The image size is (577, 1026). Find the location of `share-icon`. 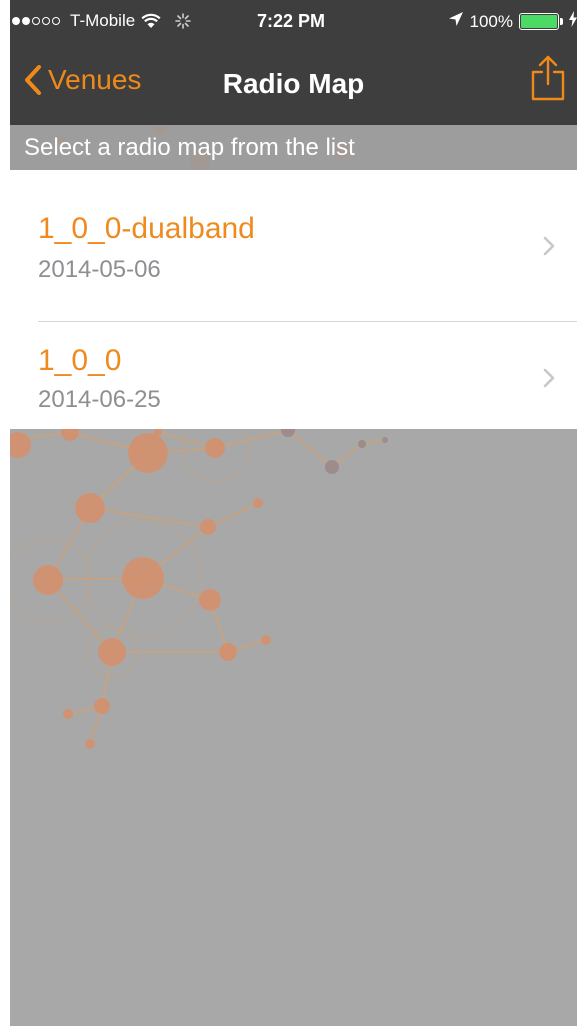

share-icon is located at coordinates (548, 78).